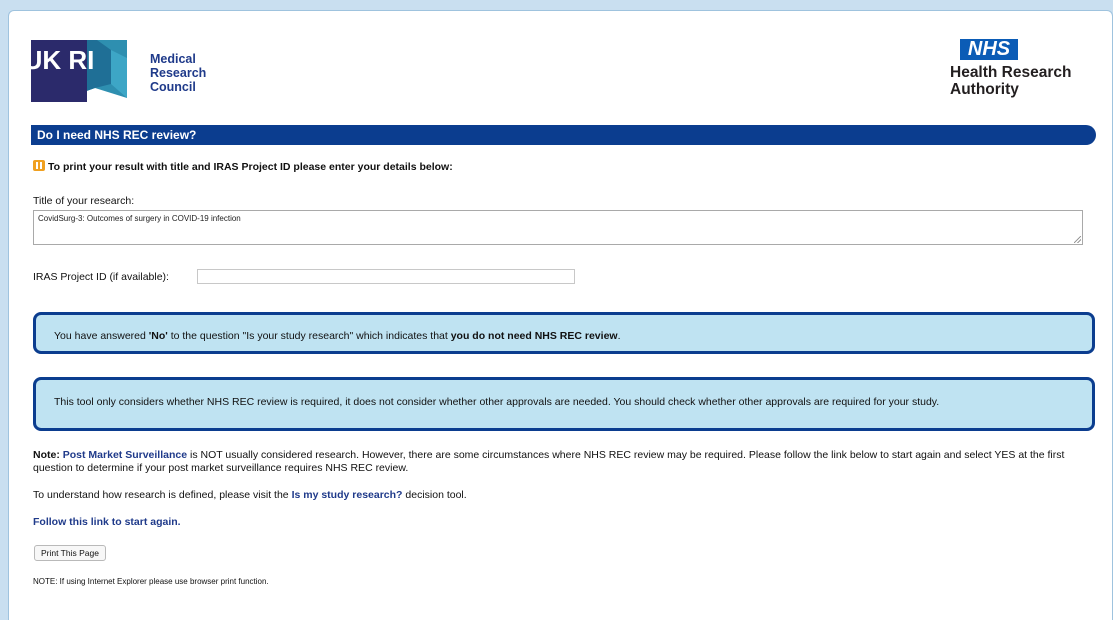 This screenshot has width=1113, height=620. Describe the element at coordinates (347, 495) in the screenshot. I see `is-my-study-research-link: Is my study research?` at that location.